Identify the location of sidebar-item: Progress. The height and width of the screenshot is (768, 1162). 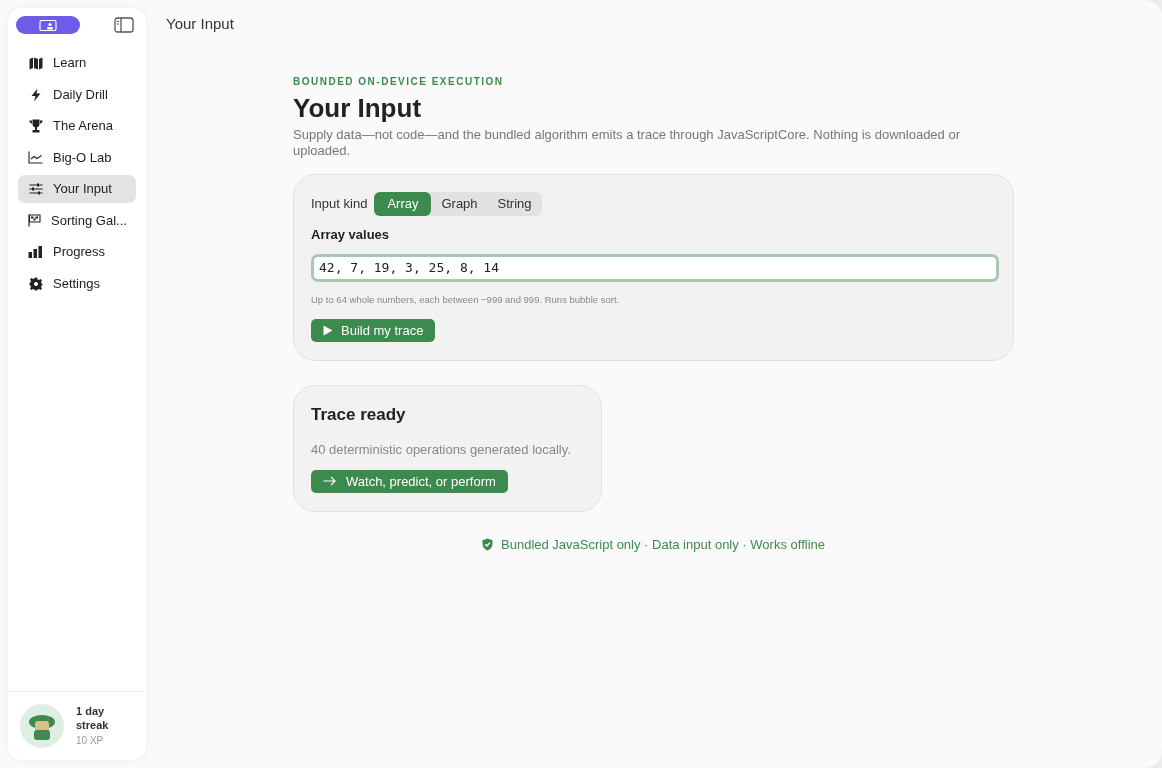
(77, 252).